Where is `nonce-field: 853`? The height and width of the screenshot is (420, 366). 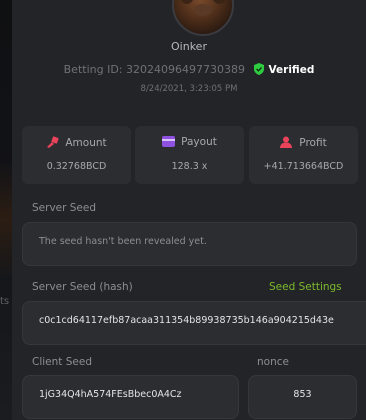 nonce-field: 853 is located at coordinates (302, 397).